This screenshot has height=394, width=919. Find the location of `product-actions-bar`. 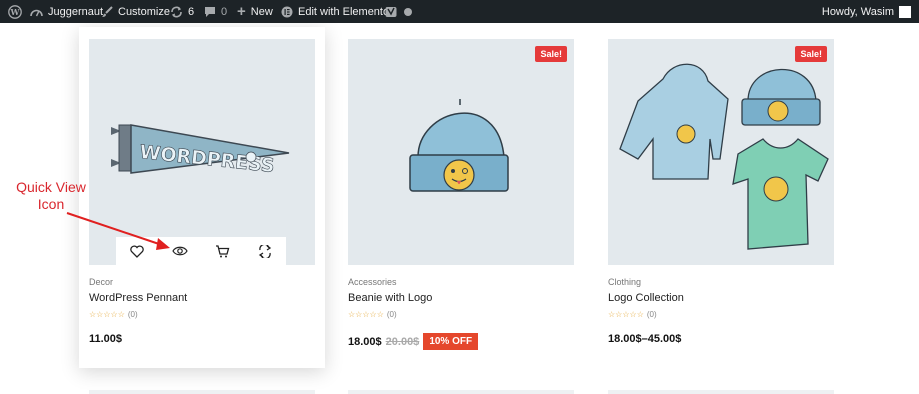

product-actions-bar is located at coordinates (201, 251).